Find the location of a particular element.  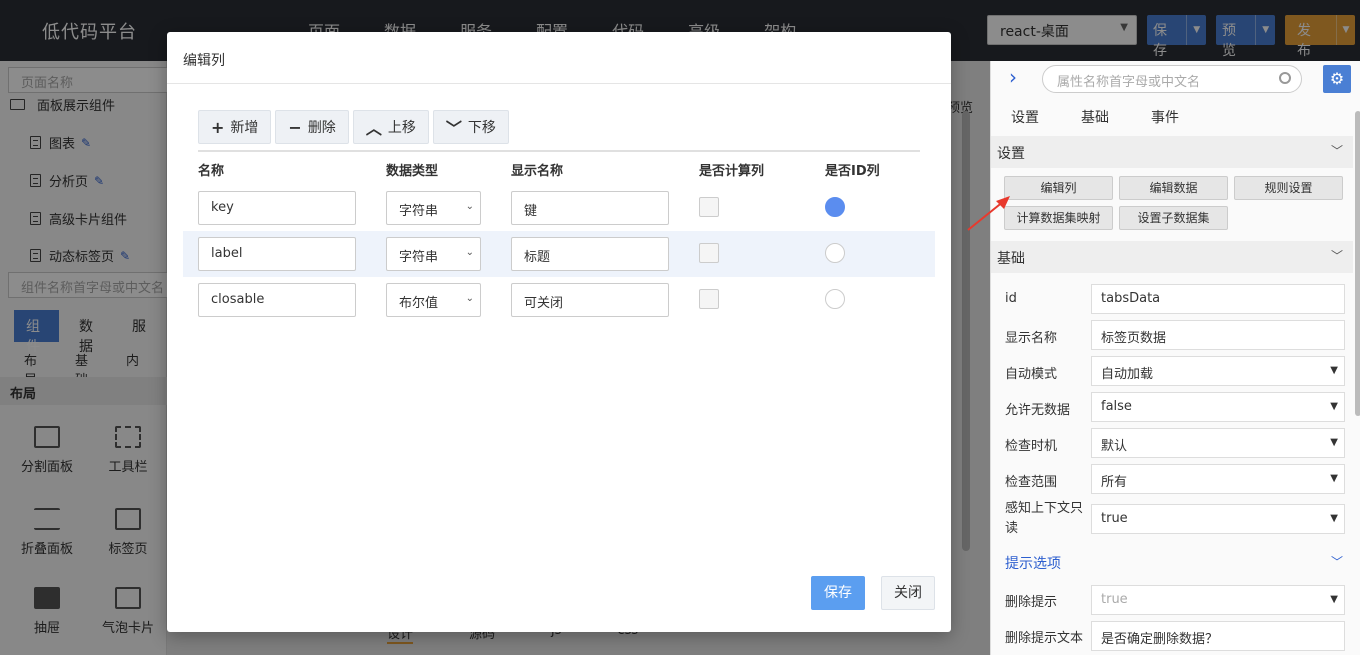

add-button: + 新增 is located at coordinates (235, 127).